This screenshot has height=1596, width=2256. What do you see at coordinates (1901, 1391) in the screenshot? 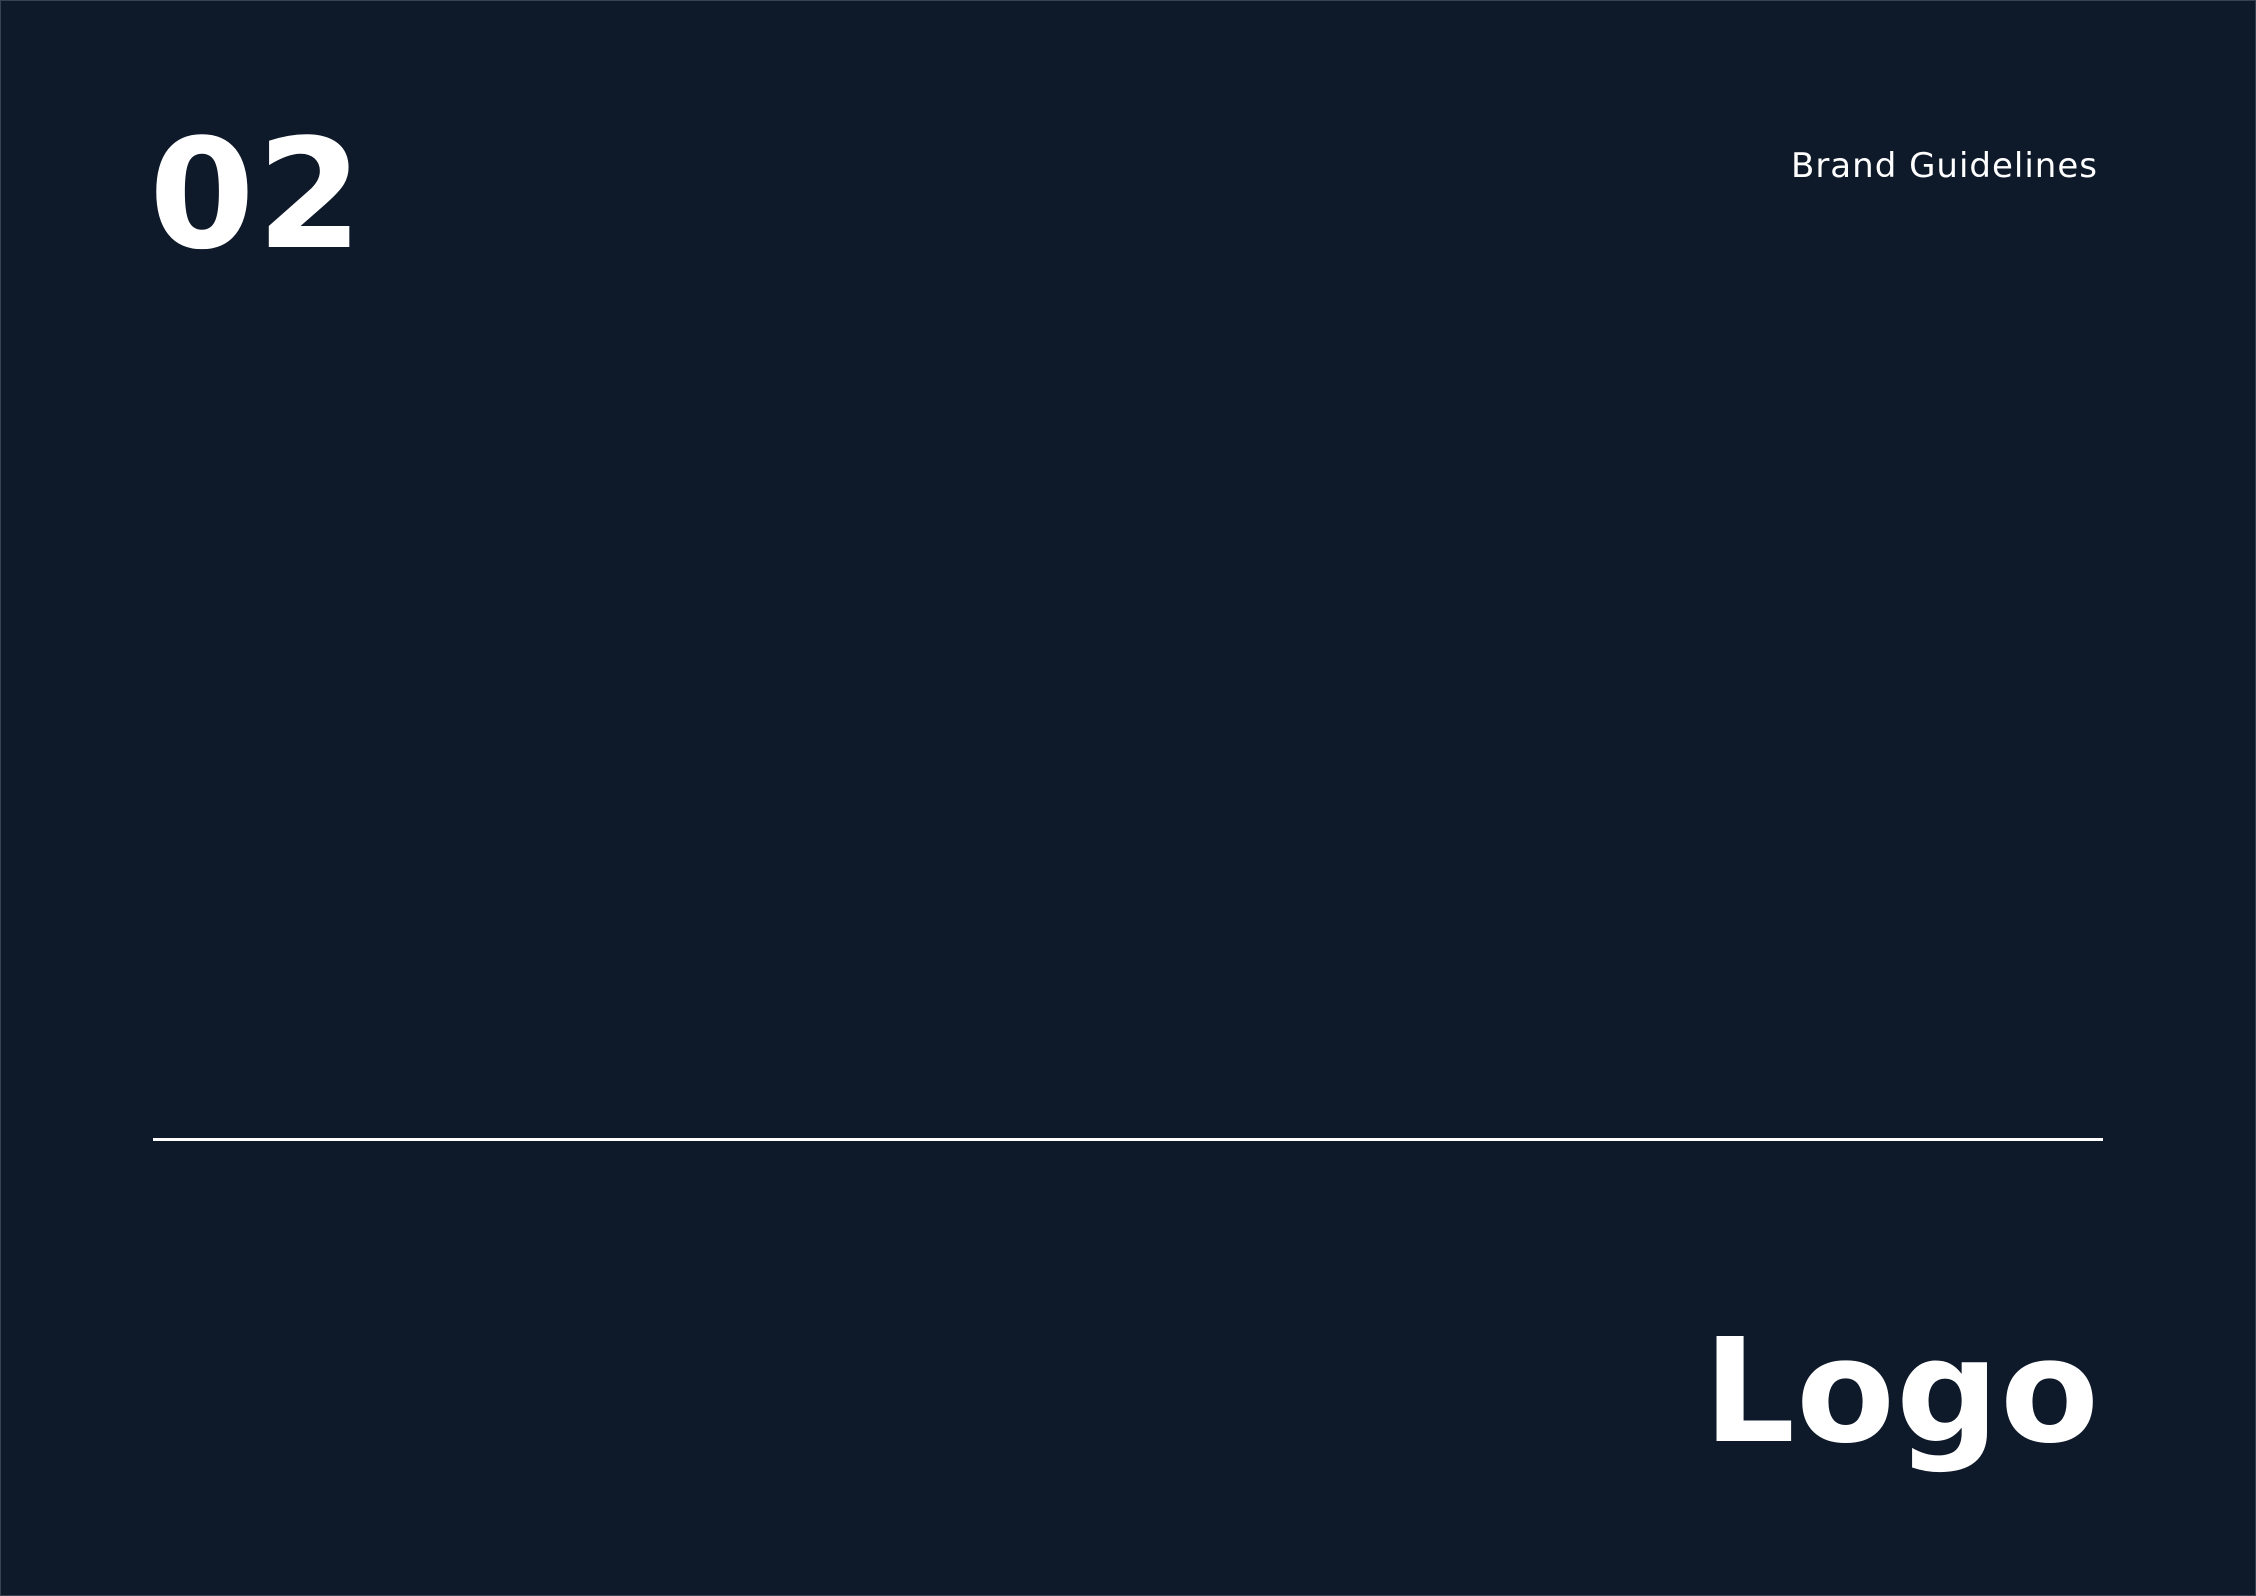
I see `section-title: Logo` at bounding box center [1901, 1391].